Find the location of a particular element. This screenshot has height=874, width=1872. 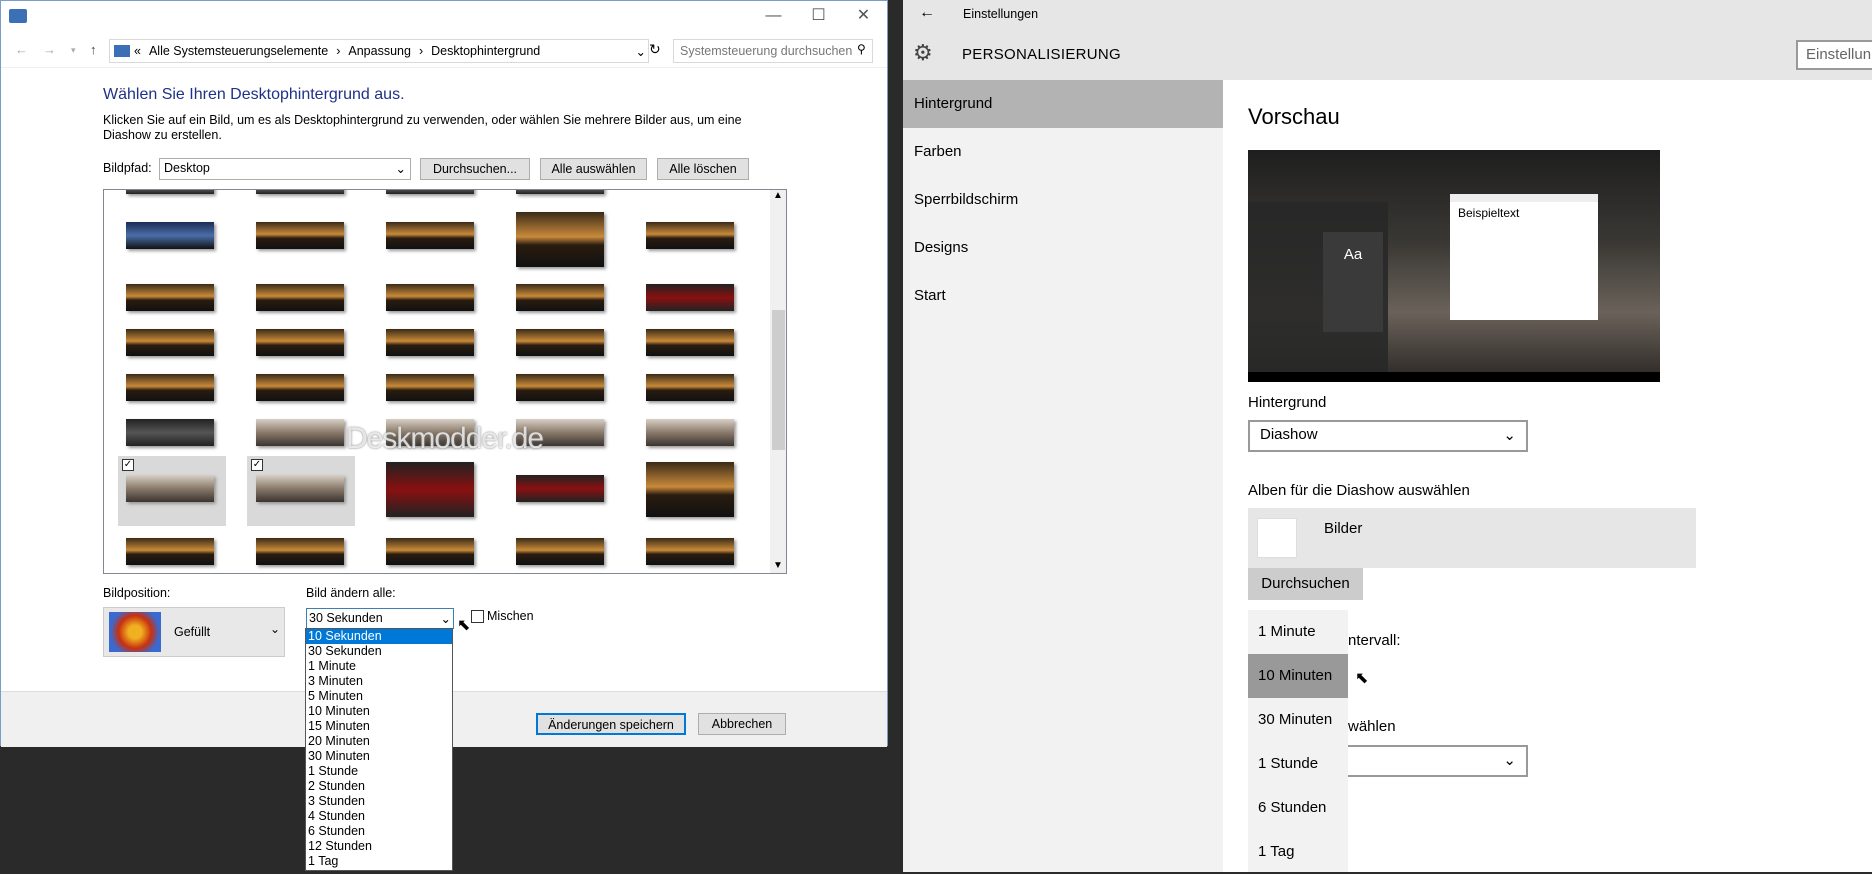

fit-select: ⌄ is located at coordinates (1438, 761).